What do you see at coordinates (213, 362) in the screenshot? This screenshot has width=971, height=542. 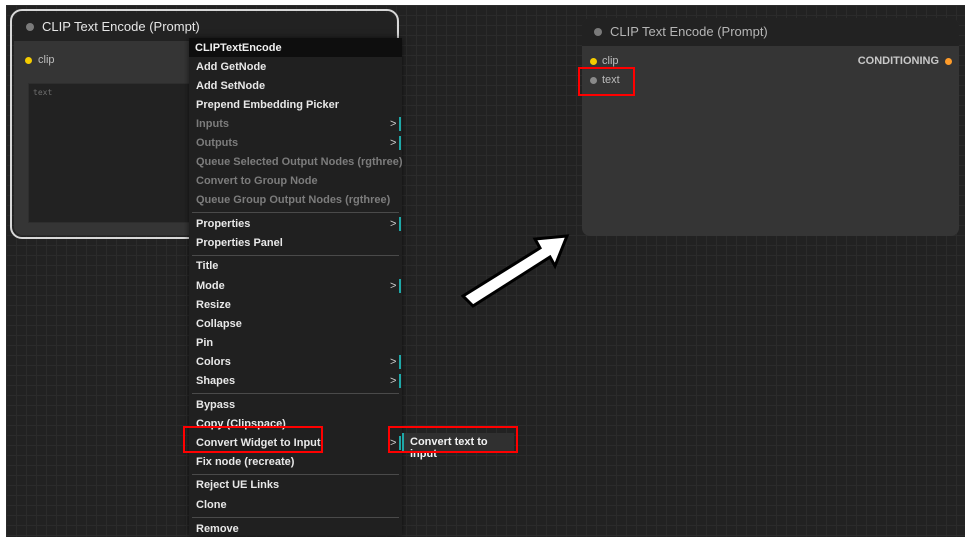 I see `menu-item-colors: Colors` at bounding box center [213, 362].